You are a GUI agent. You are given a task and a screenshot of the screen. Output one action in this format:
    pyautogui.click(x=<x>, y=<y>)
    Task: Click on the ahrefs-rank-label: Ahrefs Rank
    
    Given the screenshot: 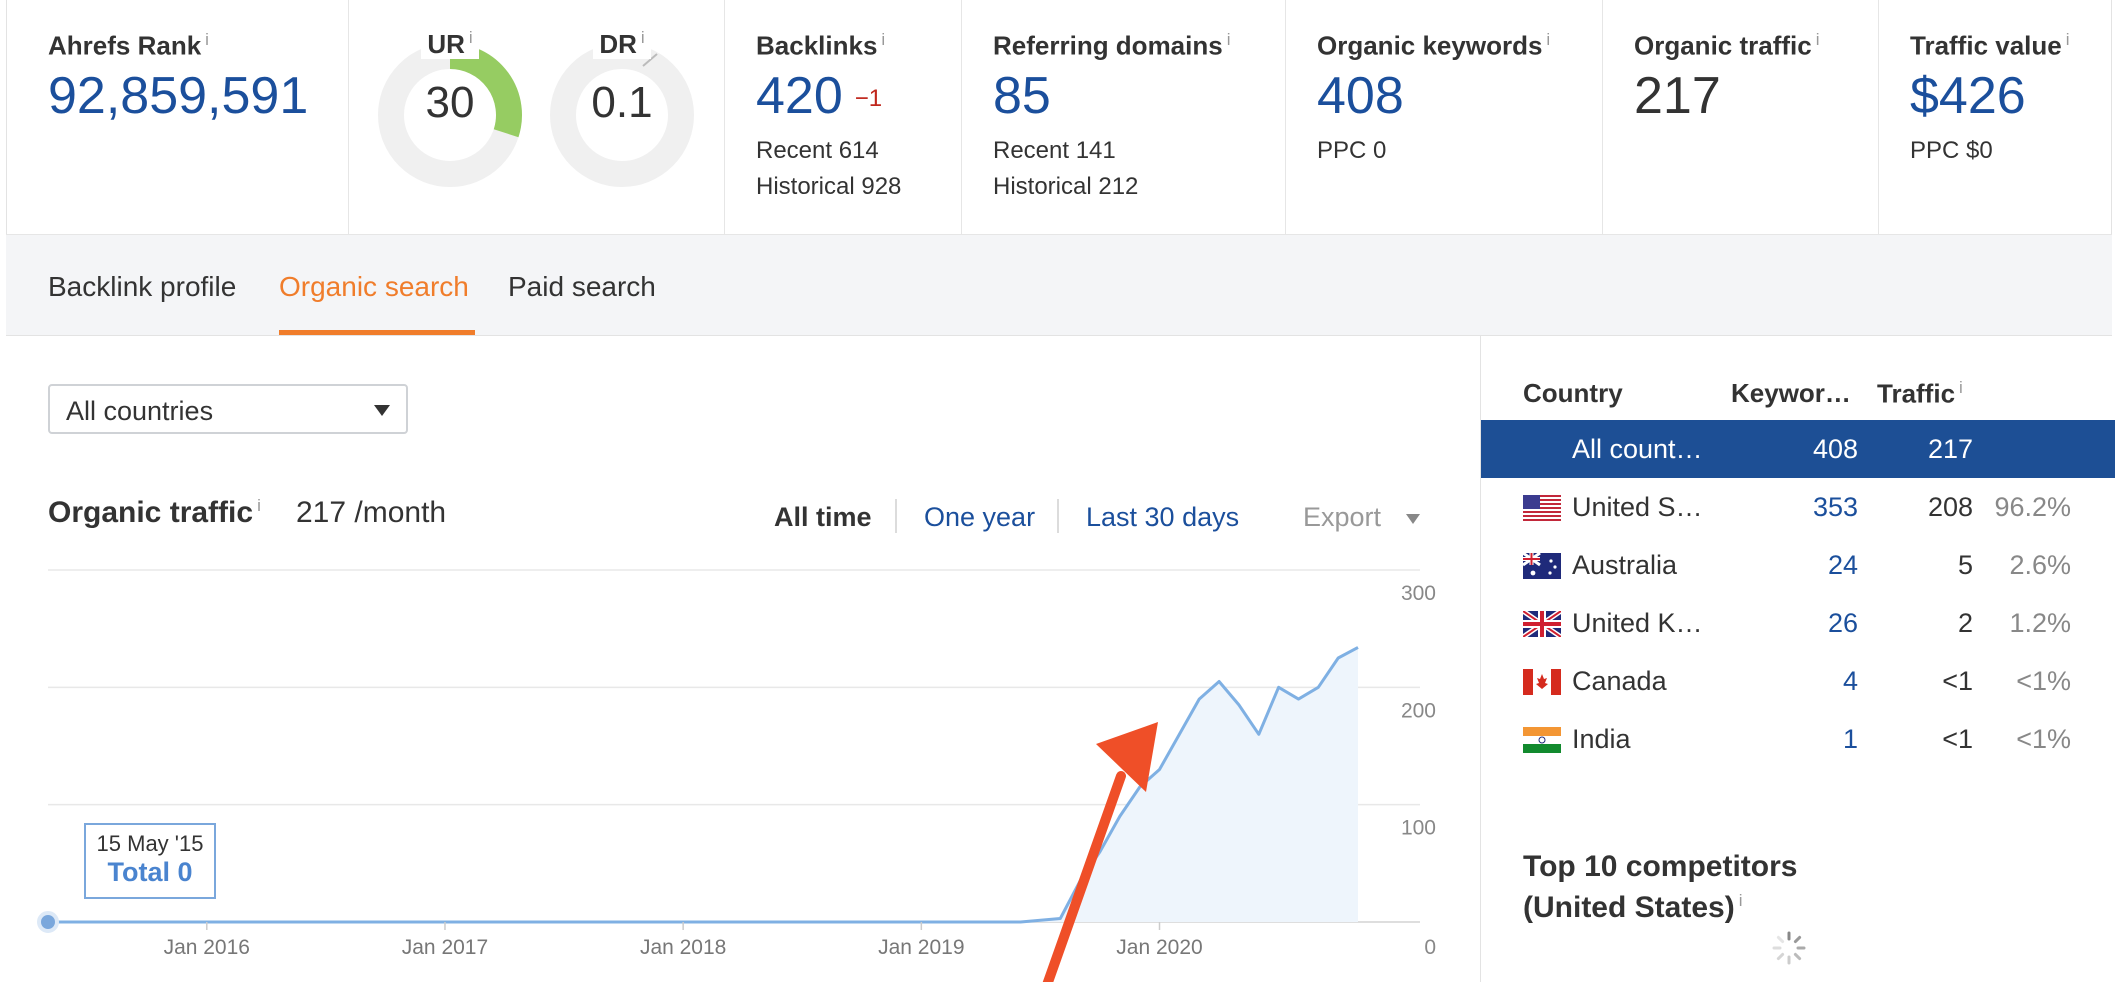 What is the action you would take?
    pyautogui.click(x=125, y=45)
    